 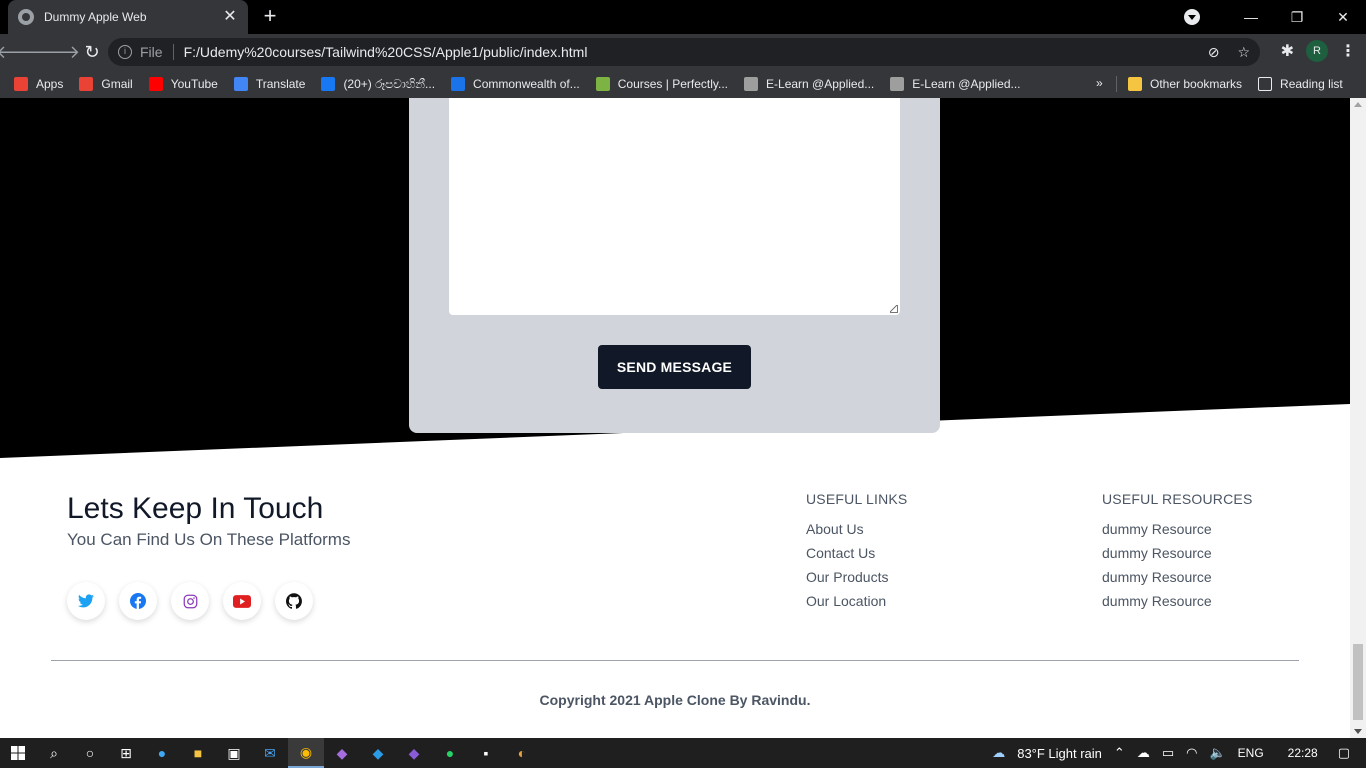 I want to click on other-bookmarks-label: Other bookmarks, so click(x=1196, y=84).